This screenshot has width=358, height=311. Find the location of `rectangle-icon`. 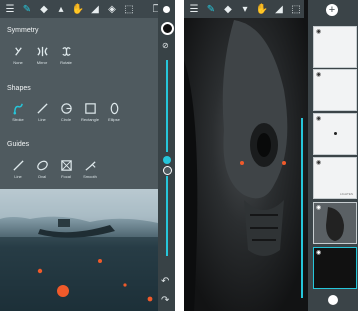

rectangle-icon is located at coordinates (90, 108).